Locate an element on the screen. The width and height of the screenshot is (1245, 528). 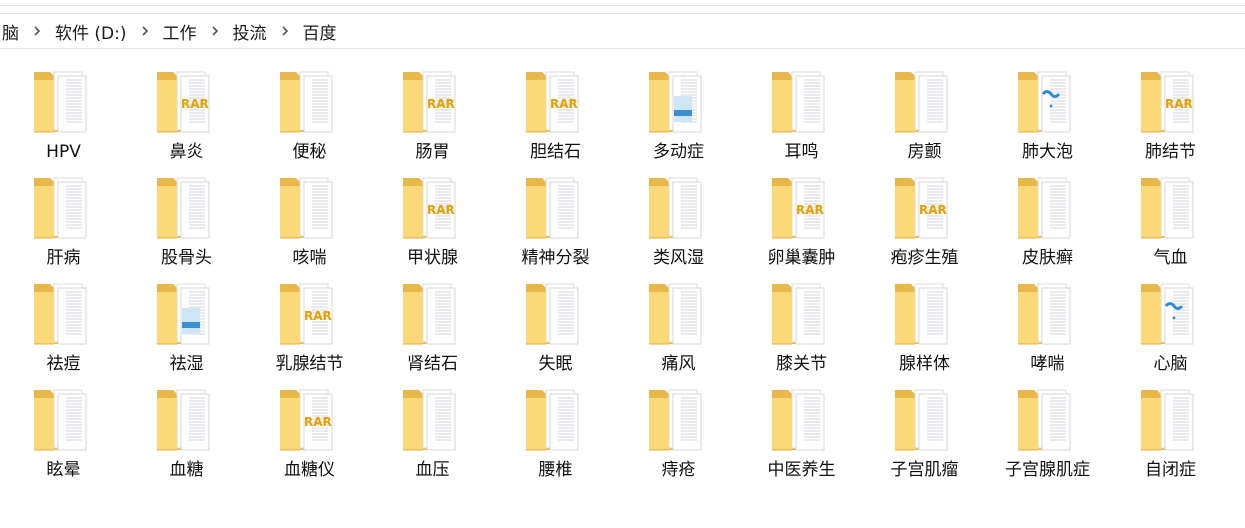
folder-item: HPV is located at coordinates (63, 119).